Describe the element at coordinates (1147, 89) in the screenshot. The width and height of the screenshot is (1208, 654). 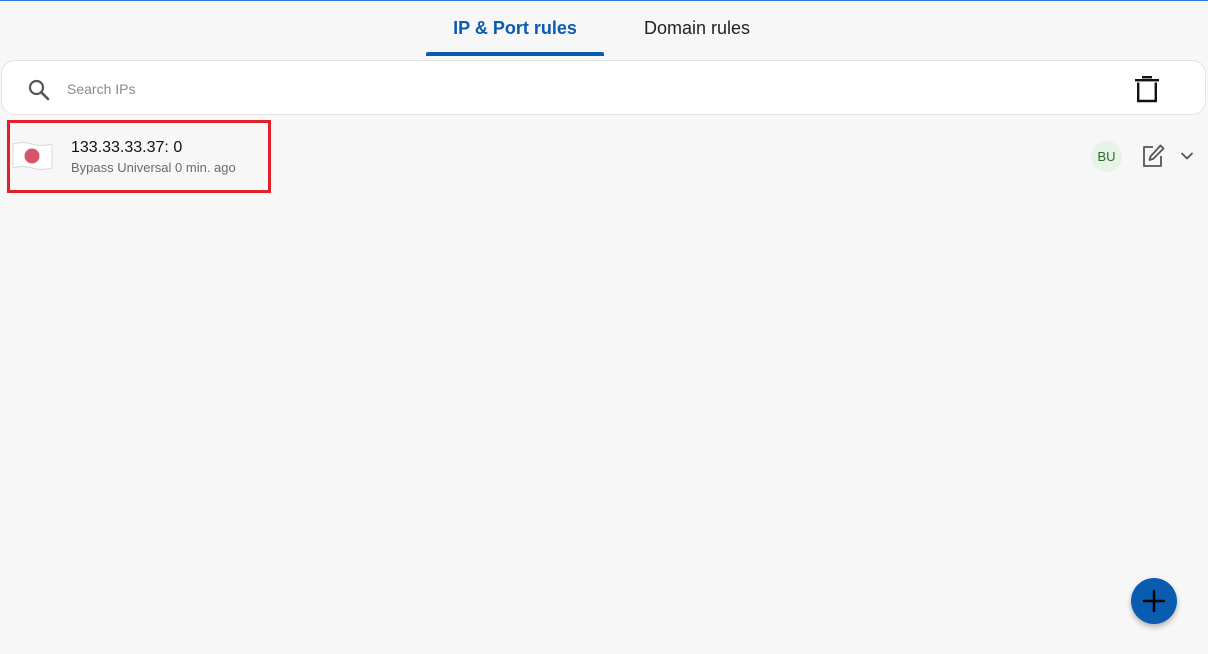
I see `trash-icon` at that location.